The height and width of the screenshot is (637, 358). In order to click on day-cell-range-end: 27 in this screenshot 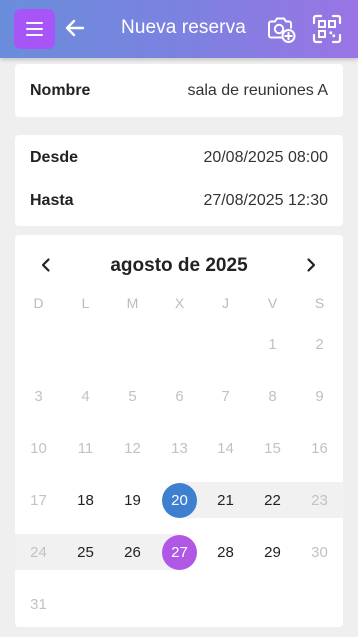, I will do `click(179, 552)`.